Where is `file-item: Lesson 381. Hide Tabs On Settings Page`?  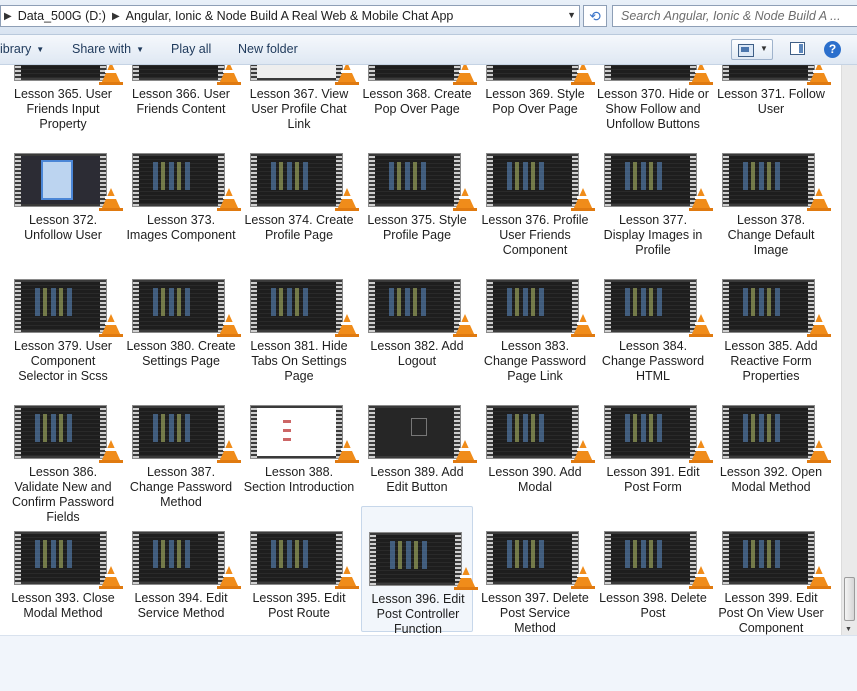 file-item: Lesson 381. Hide Tabs On Settings Page is located at coordinates (301, 318).